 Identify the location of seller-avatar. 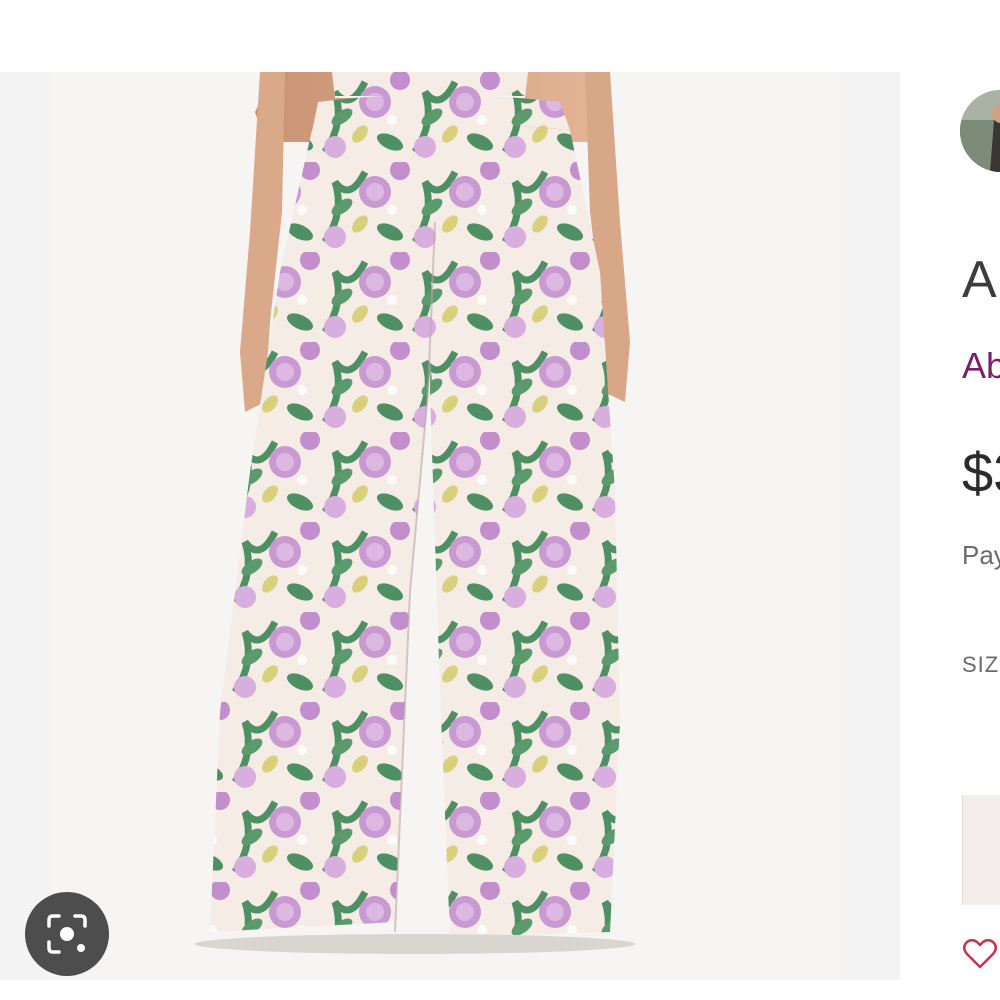
(980, 131).